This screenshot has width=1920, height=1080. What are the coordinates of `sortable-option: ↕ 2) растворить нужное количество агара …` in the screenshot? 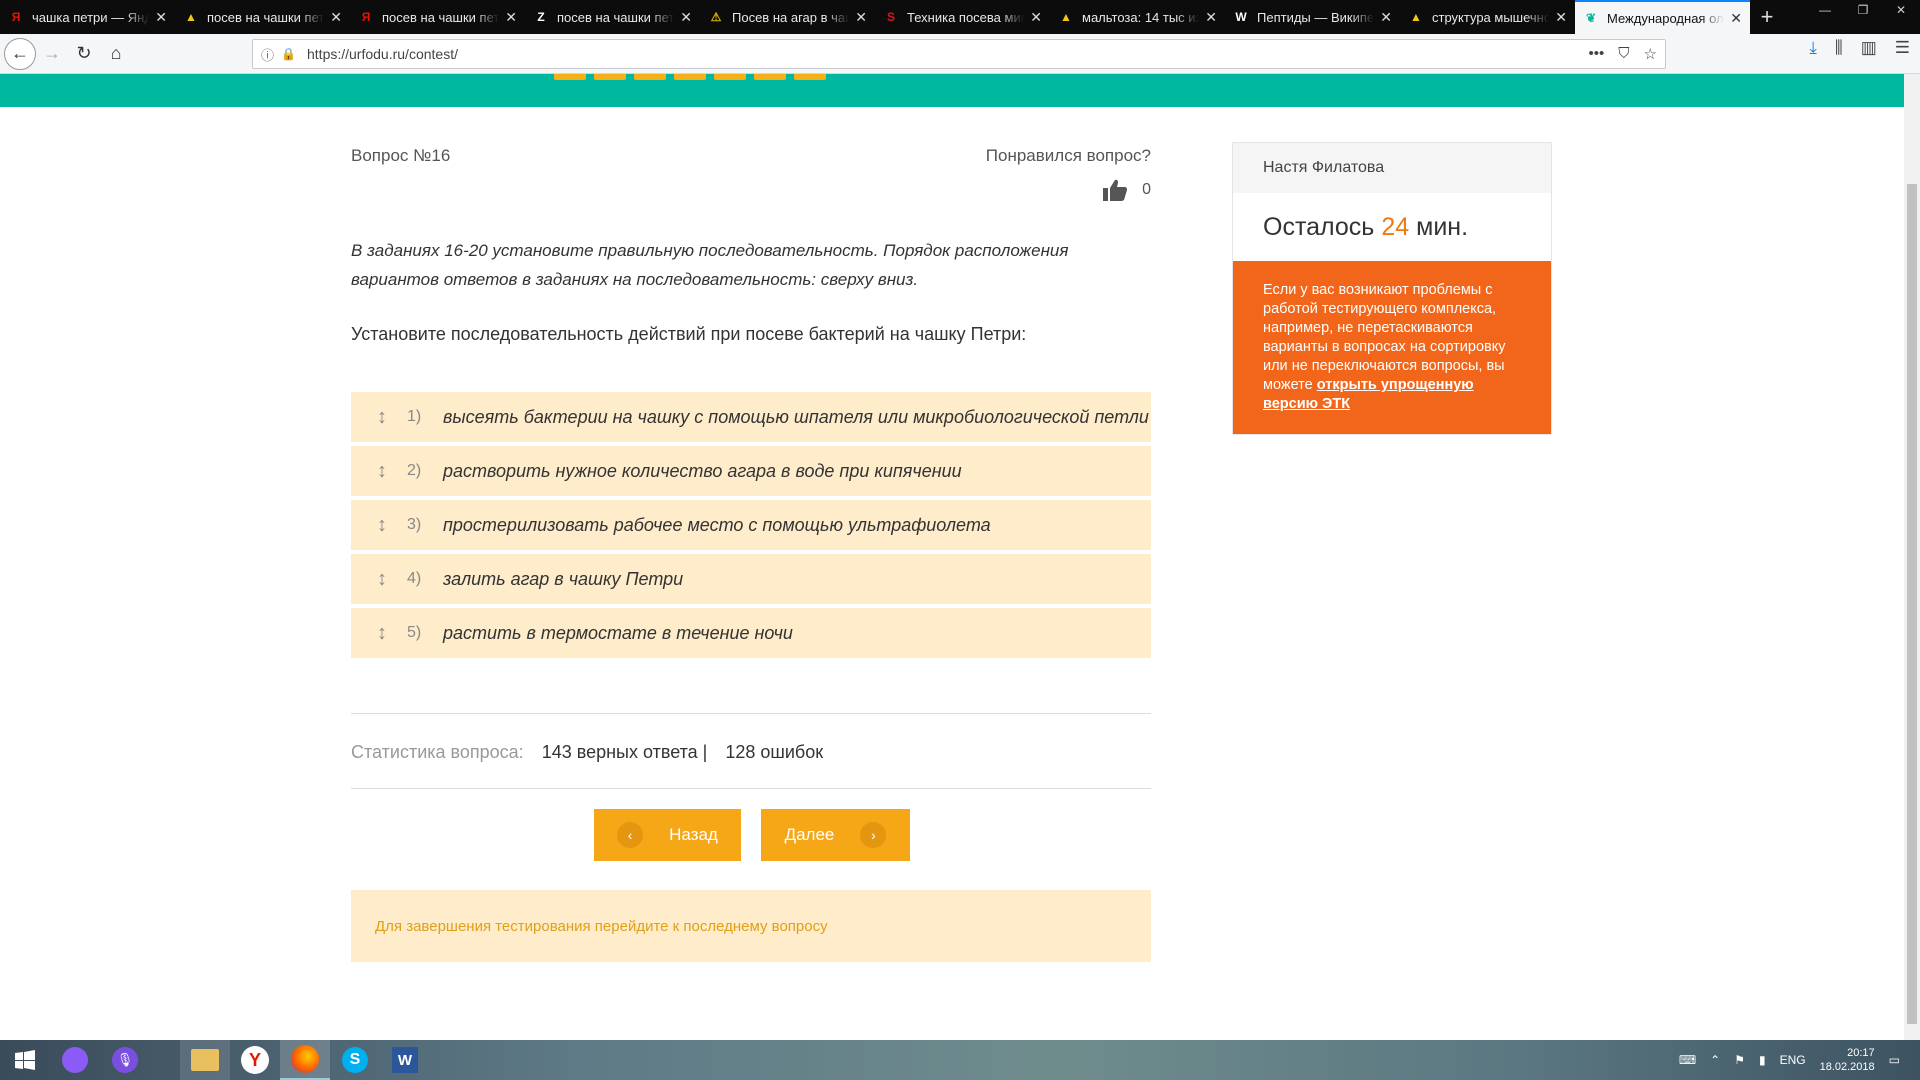 It's located at (751, 471).